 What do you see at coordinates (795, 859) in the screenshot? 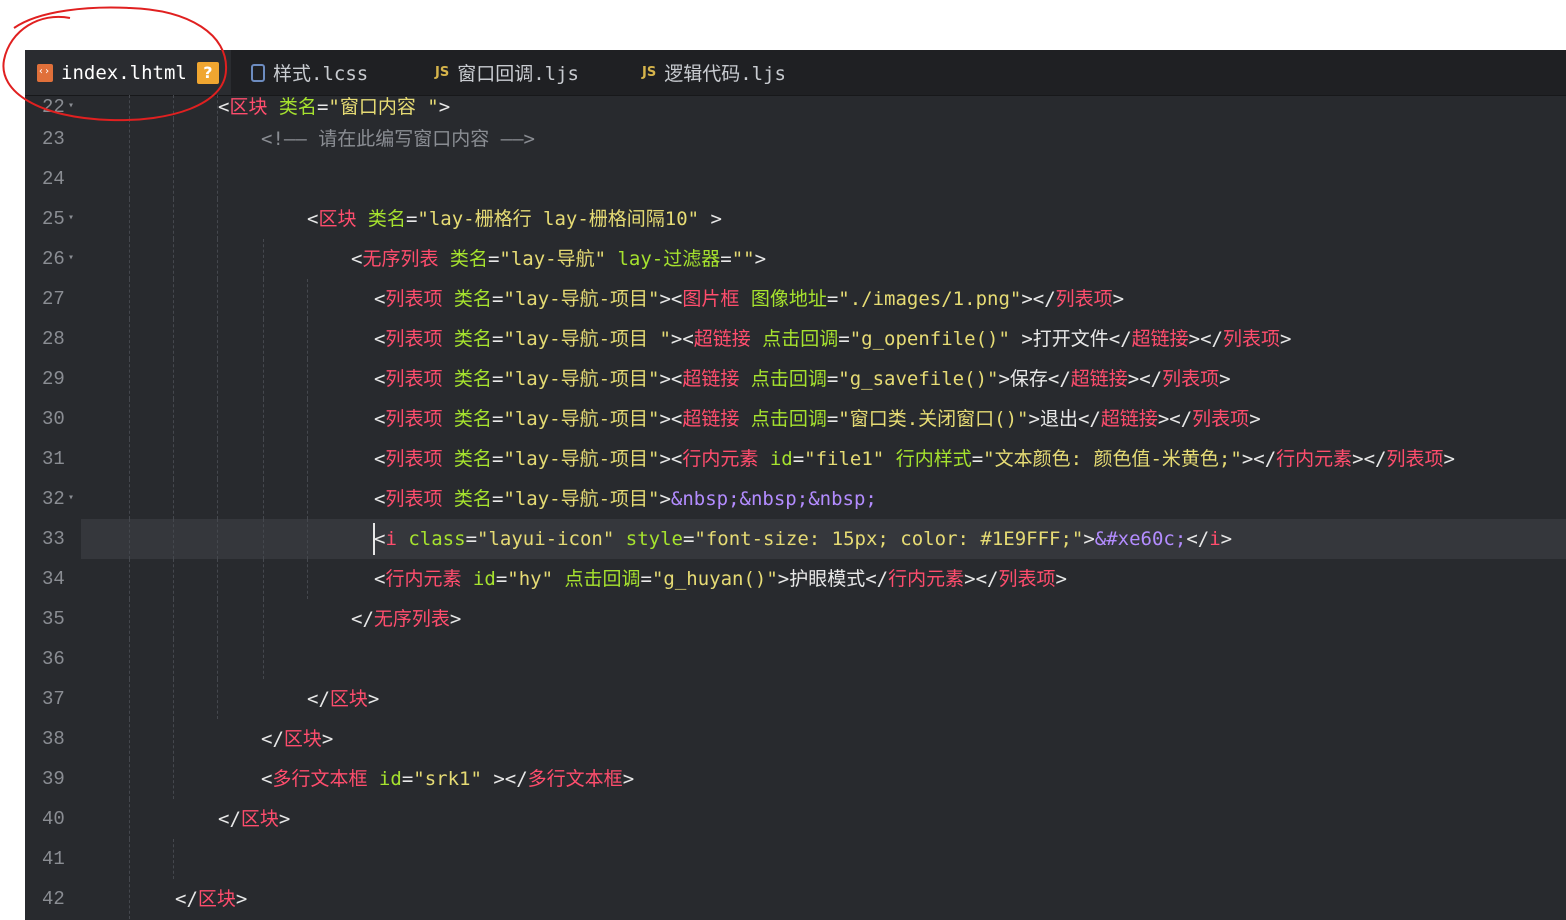
I see `code-line: 41` at bounding box center [795, 859].